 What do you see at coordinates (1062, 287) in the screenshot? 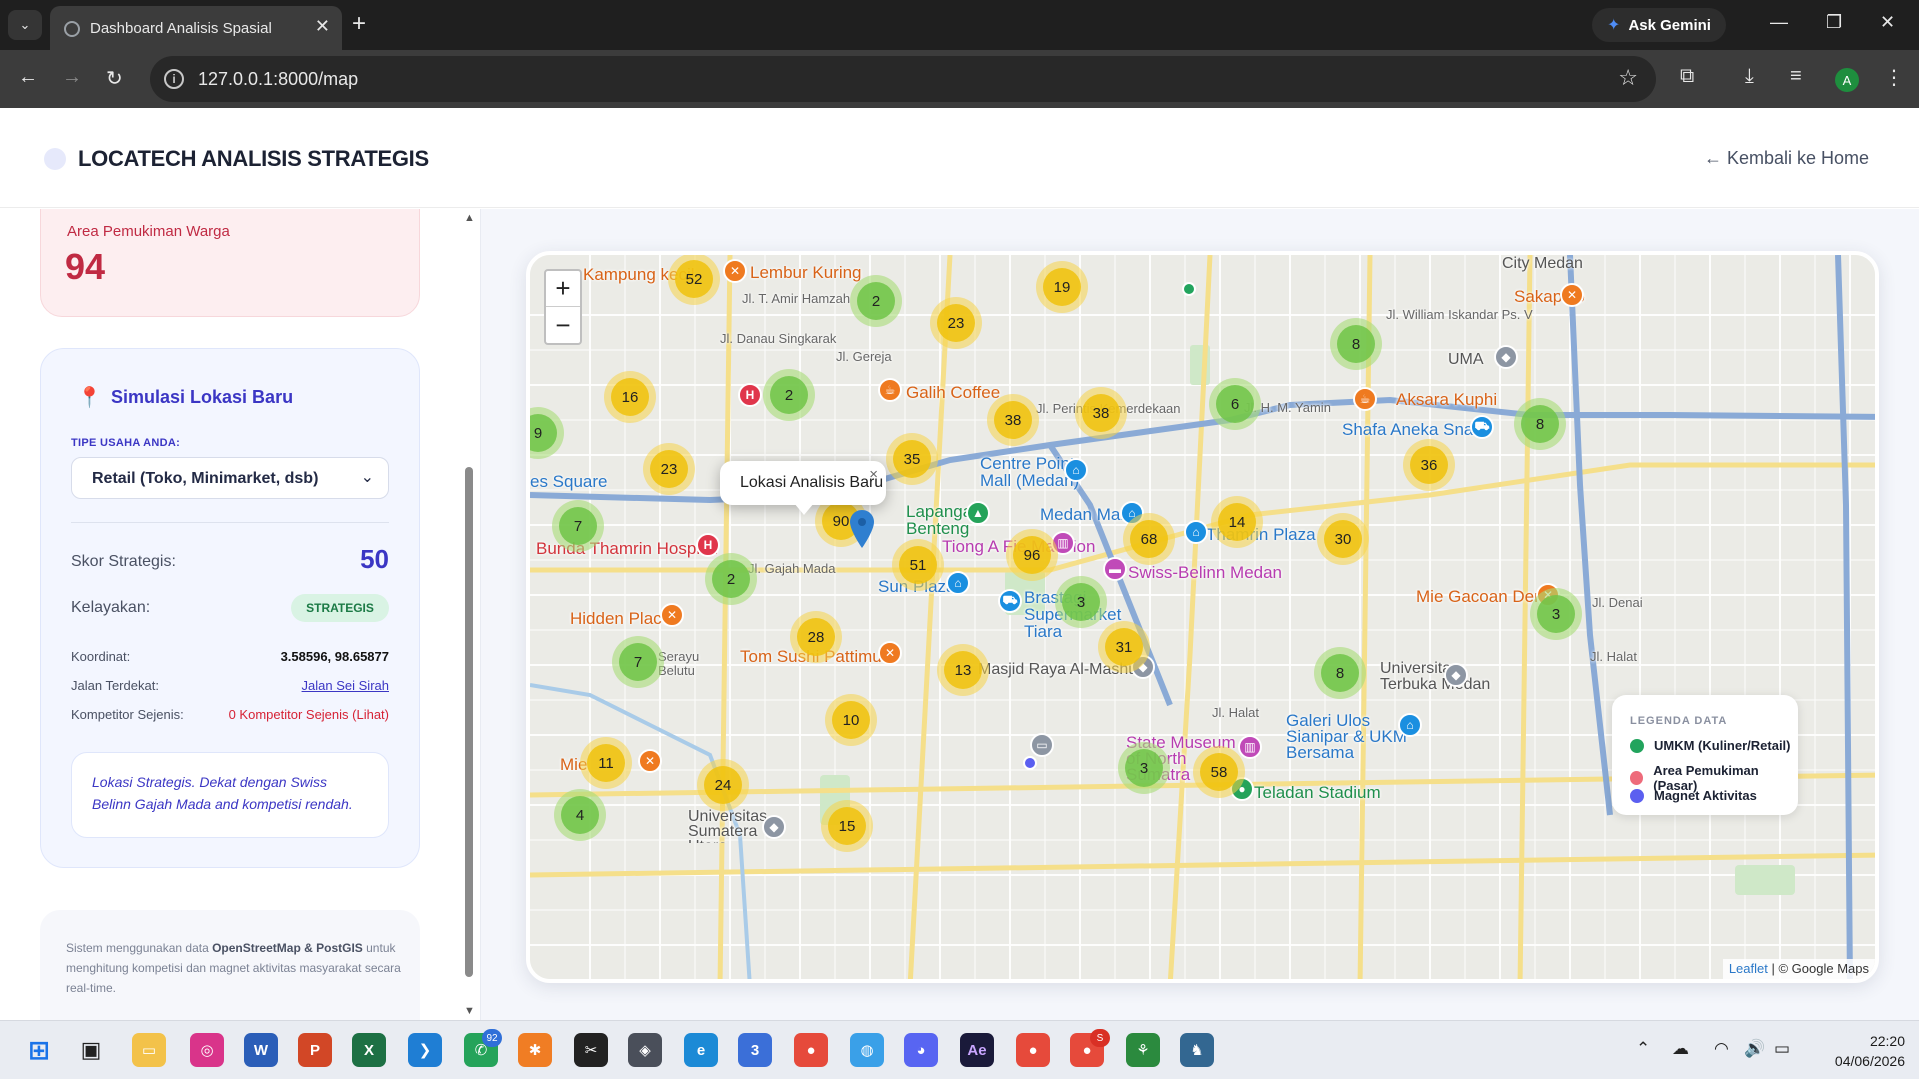
I see `cluster-marker: 19` at bounding box center [1062, 287].